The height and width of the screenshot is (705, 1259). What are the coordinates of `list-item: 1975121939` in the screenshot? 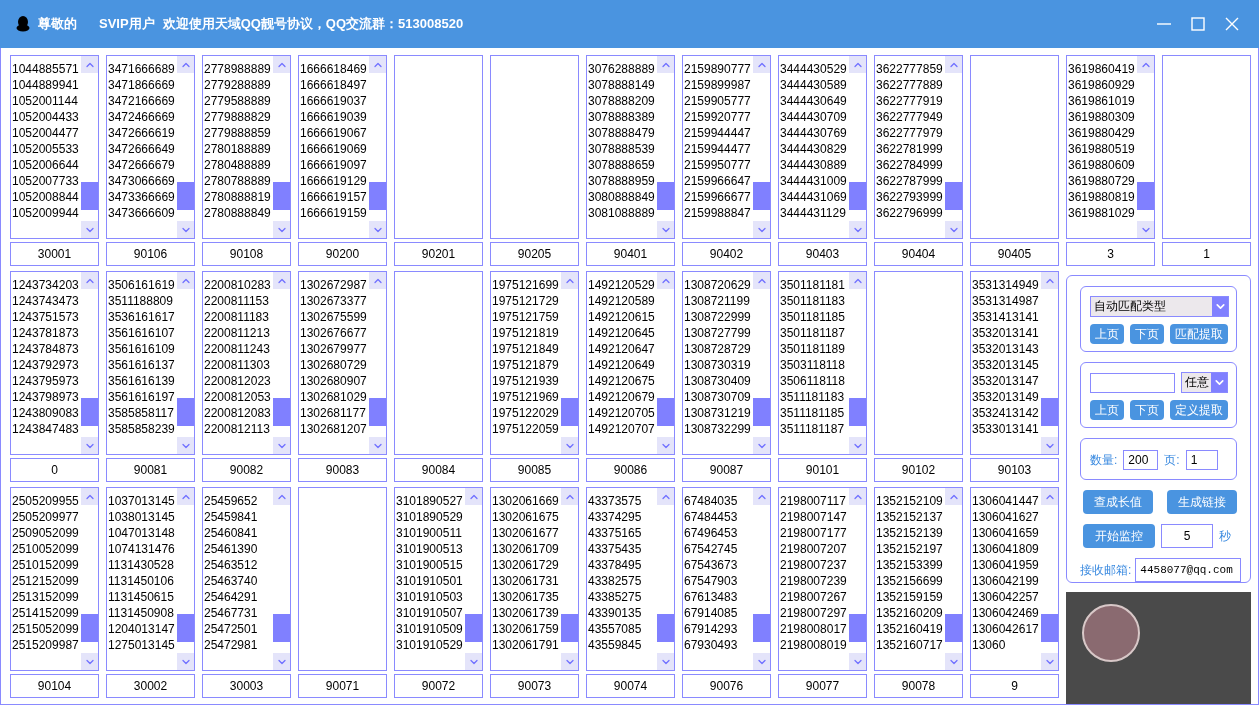 It's located at (526, 381).